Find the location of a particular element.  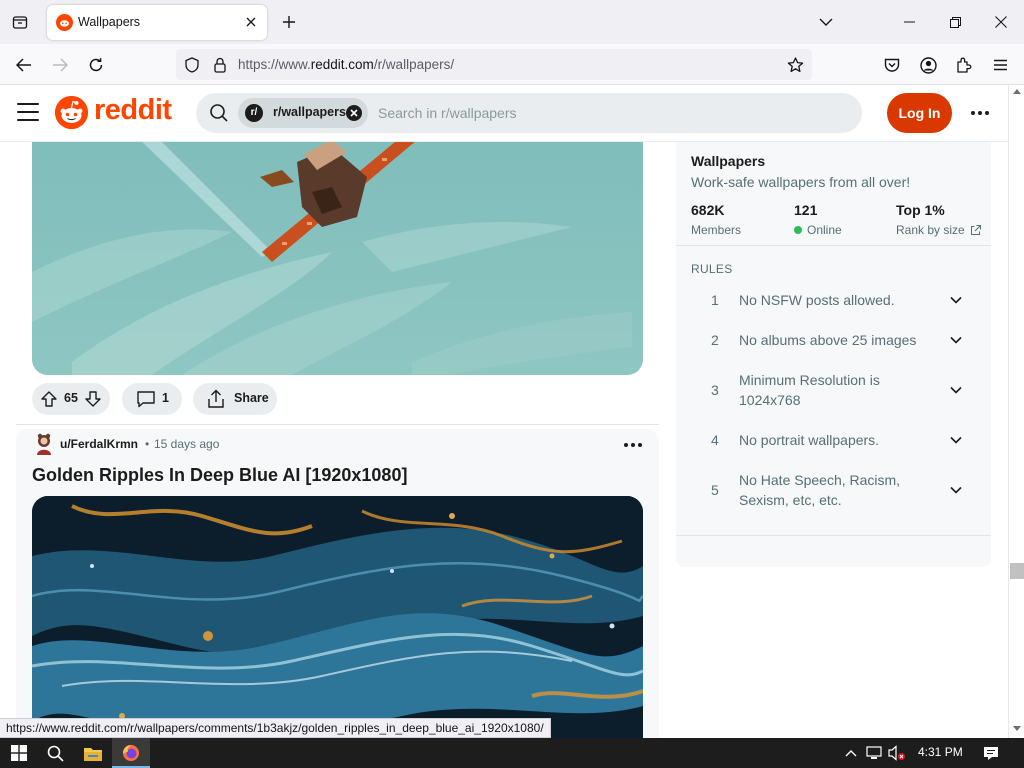

firefox-icon is located at coordinates (131, 753).